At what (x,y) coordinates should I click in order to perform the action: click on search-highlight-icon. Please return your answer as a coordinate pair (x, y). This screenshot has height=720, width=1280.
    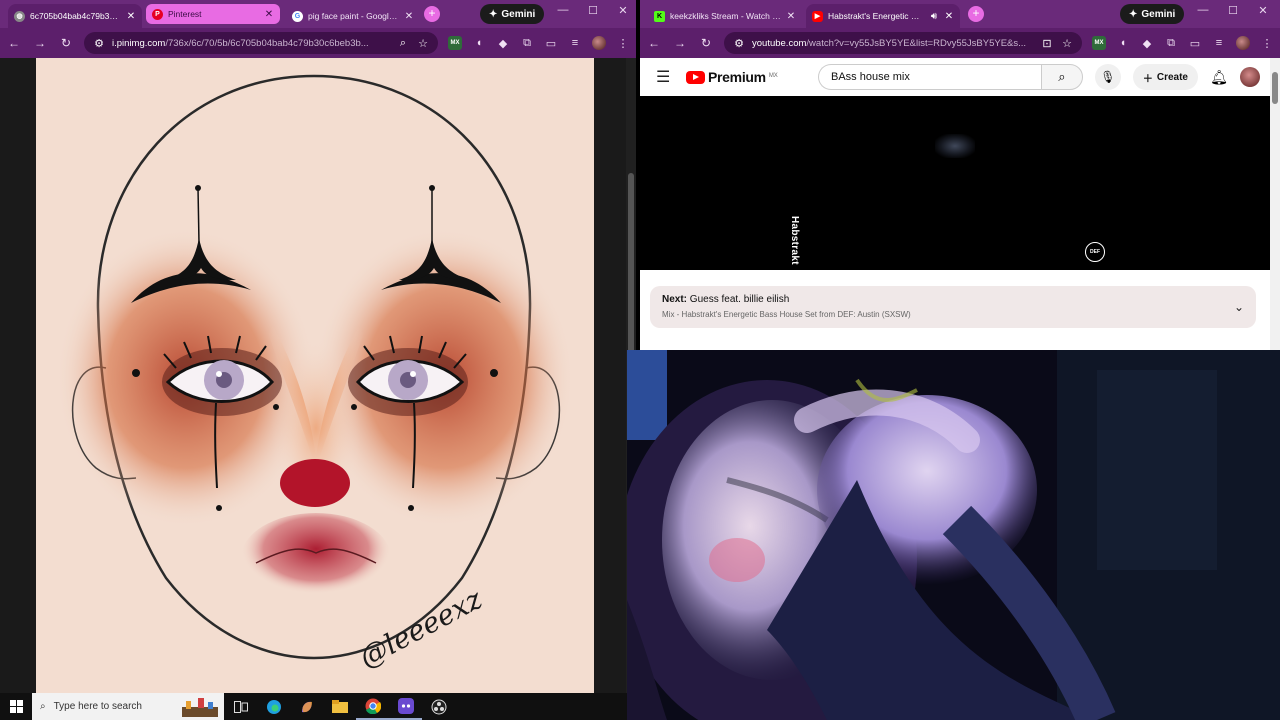
    Looking at the image, I should click on (200, 707).